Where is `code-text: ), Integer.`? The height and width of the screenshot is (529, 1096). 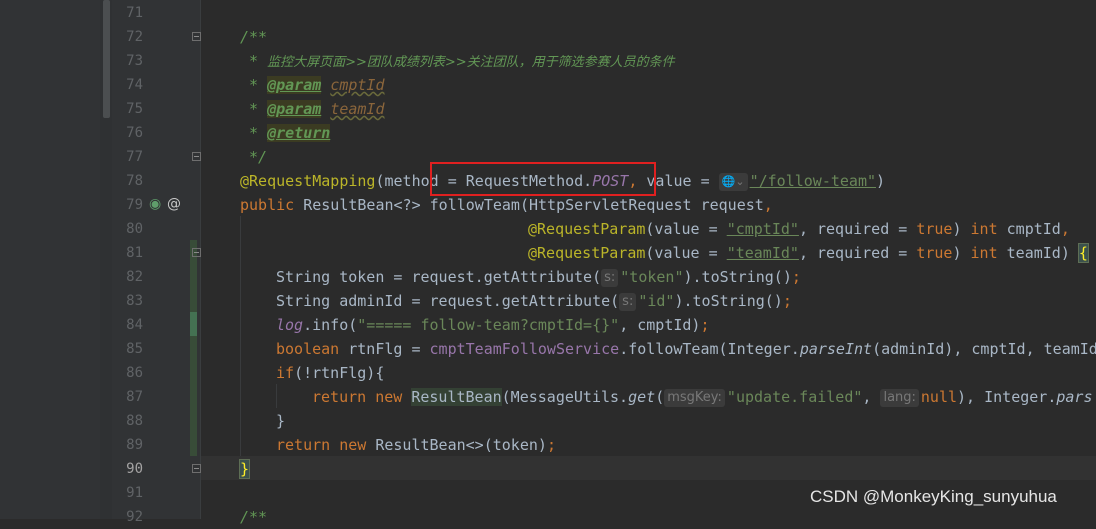
code-text: ), Integer. is located at coordinates (1007, 397).